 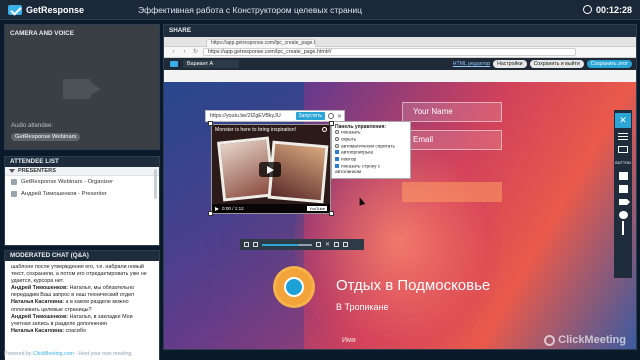 I want to click on option-auto-hide: автоматически спрятать, so click(x=371, y=147).